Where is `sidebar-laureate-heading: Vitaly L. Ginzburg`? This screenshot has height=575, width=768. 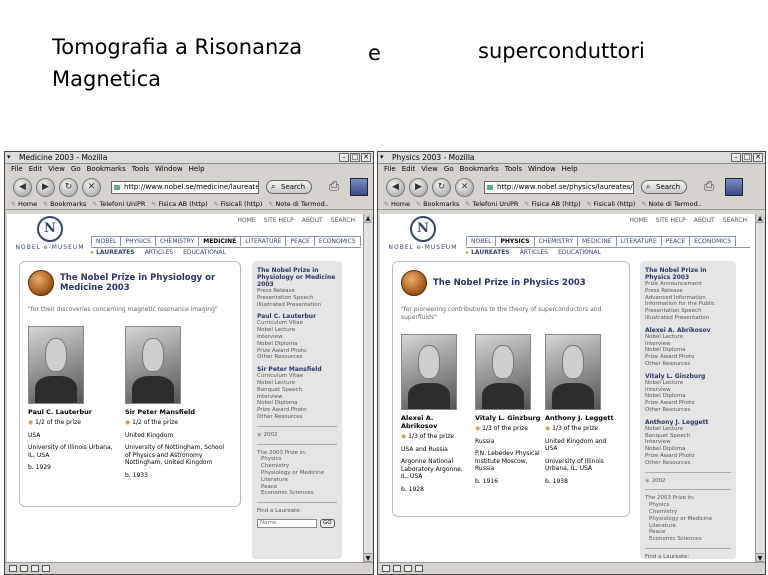
sidebar-laureate-heading: Vitaly L. Ginzburg is located at coordinates (688, 376).